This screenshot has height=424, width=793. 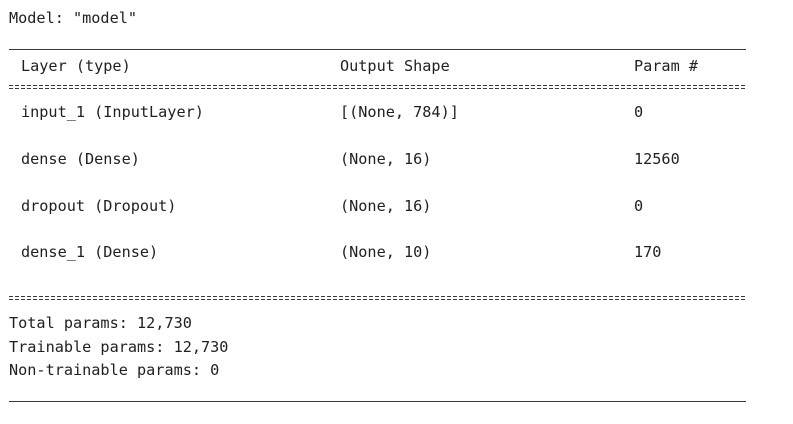 I want to click on table-row-layer: dense (Dense), so click(x=80, y=159).